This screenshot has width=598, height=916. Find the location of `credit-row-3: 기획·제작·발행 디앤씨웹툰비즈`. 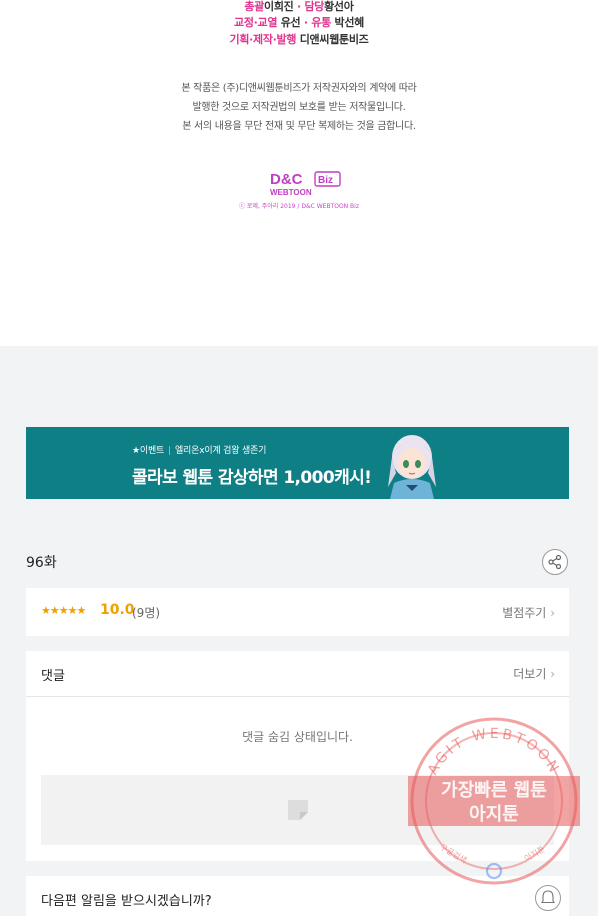

credit-row-3: 기획·제작·발행 디앤씨웹툰비즈 is located at coordinates (299, 39).